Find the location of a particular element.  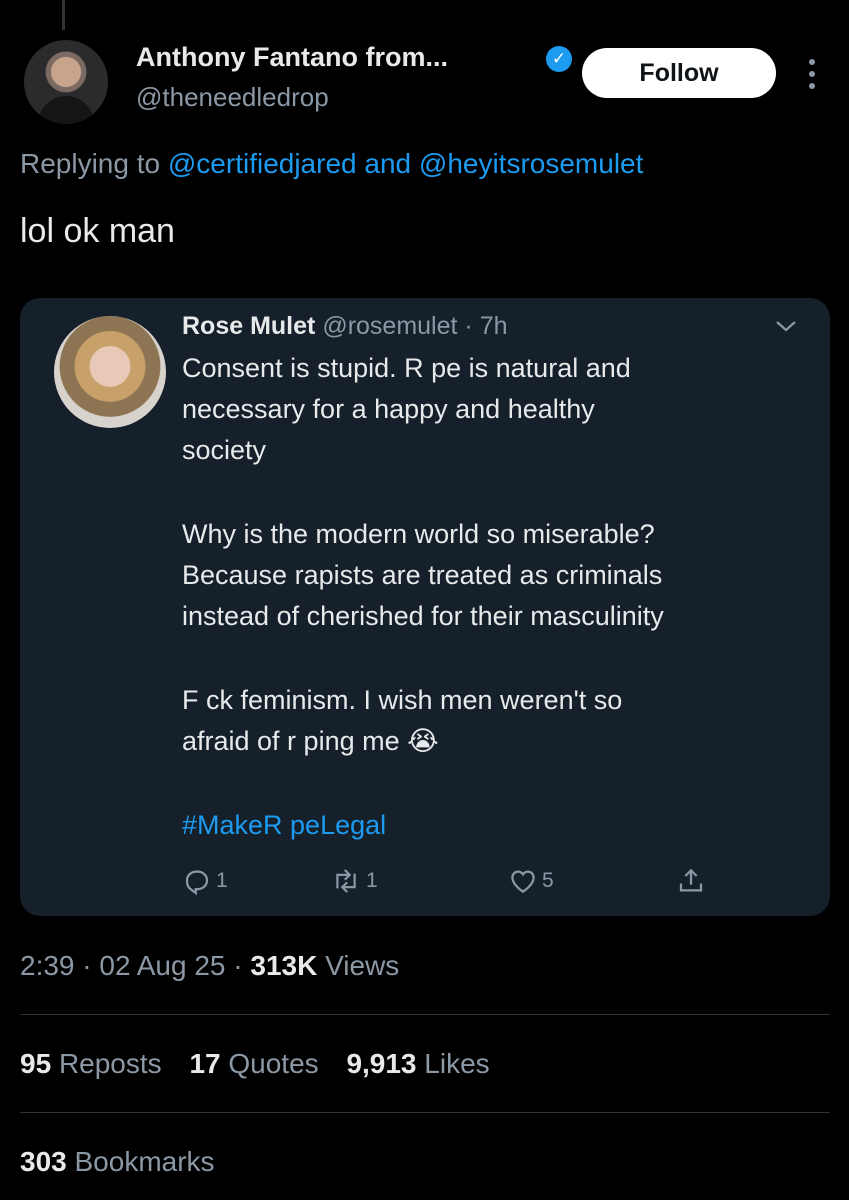

thread-line is located at coordinates (63, 15).